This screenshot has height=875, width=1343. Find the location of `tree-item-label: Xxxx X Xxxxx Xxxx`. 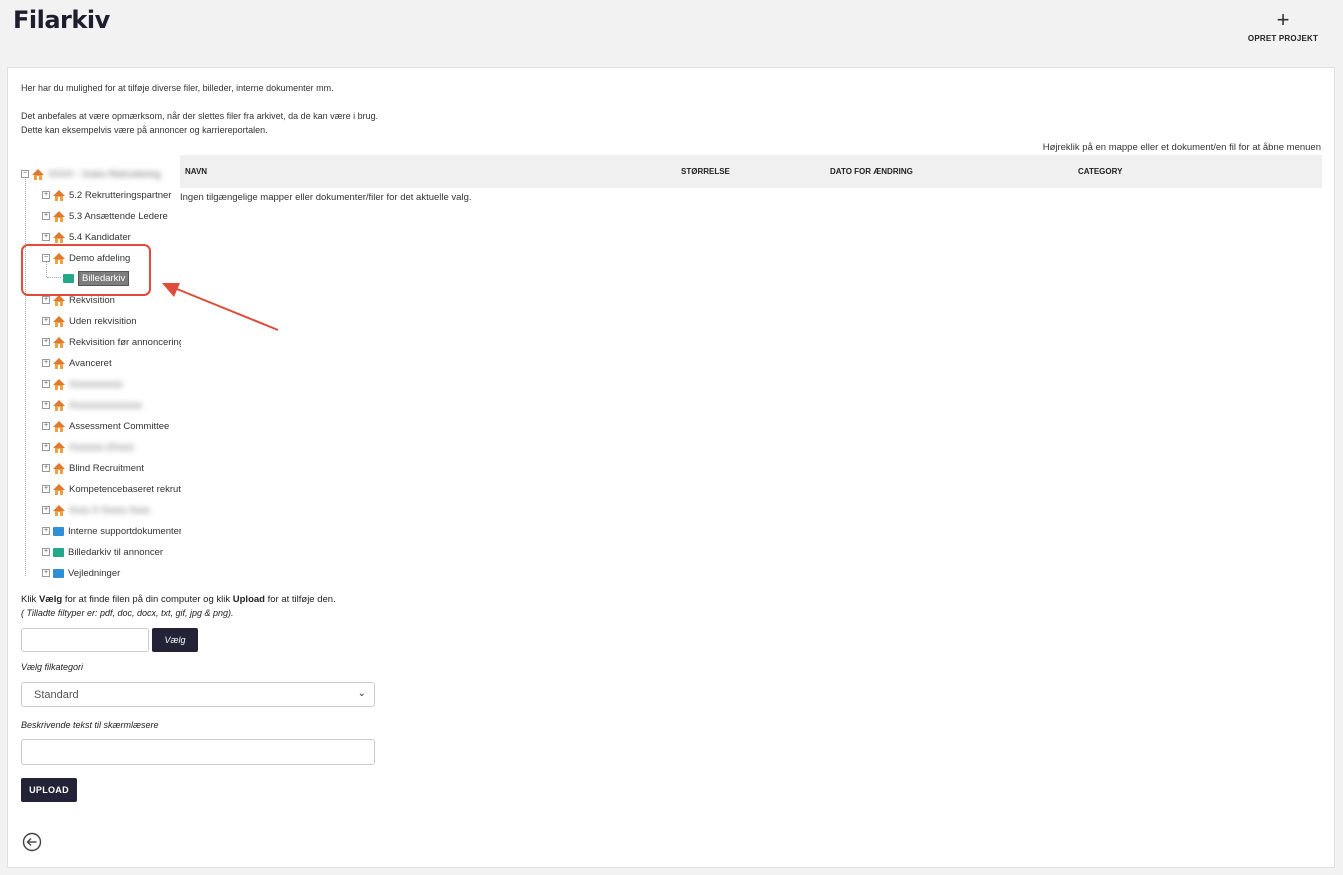

tree-item-label: Xxxx X Xxxxx Xxxx is located at coordinates (109, 510).